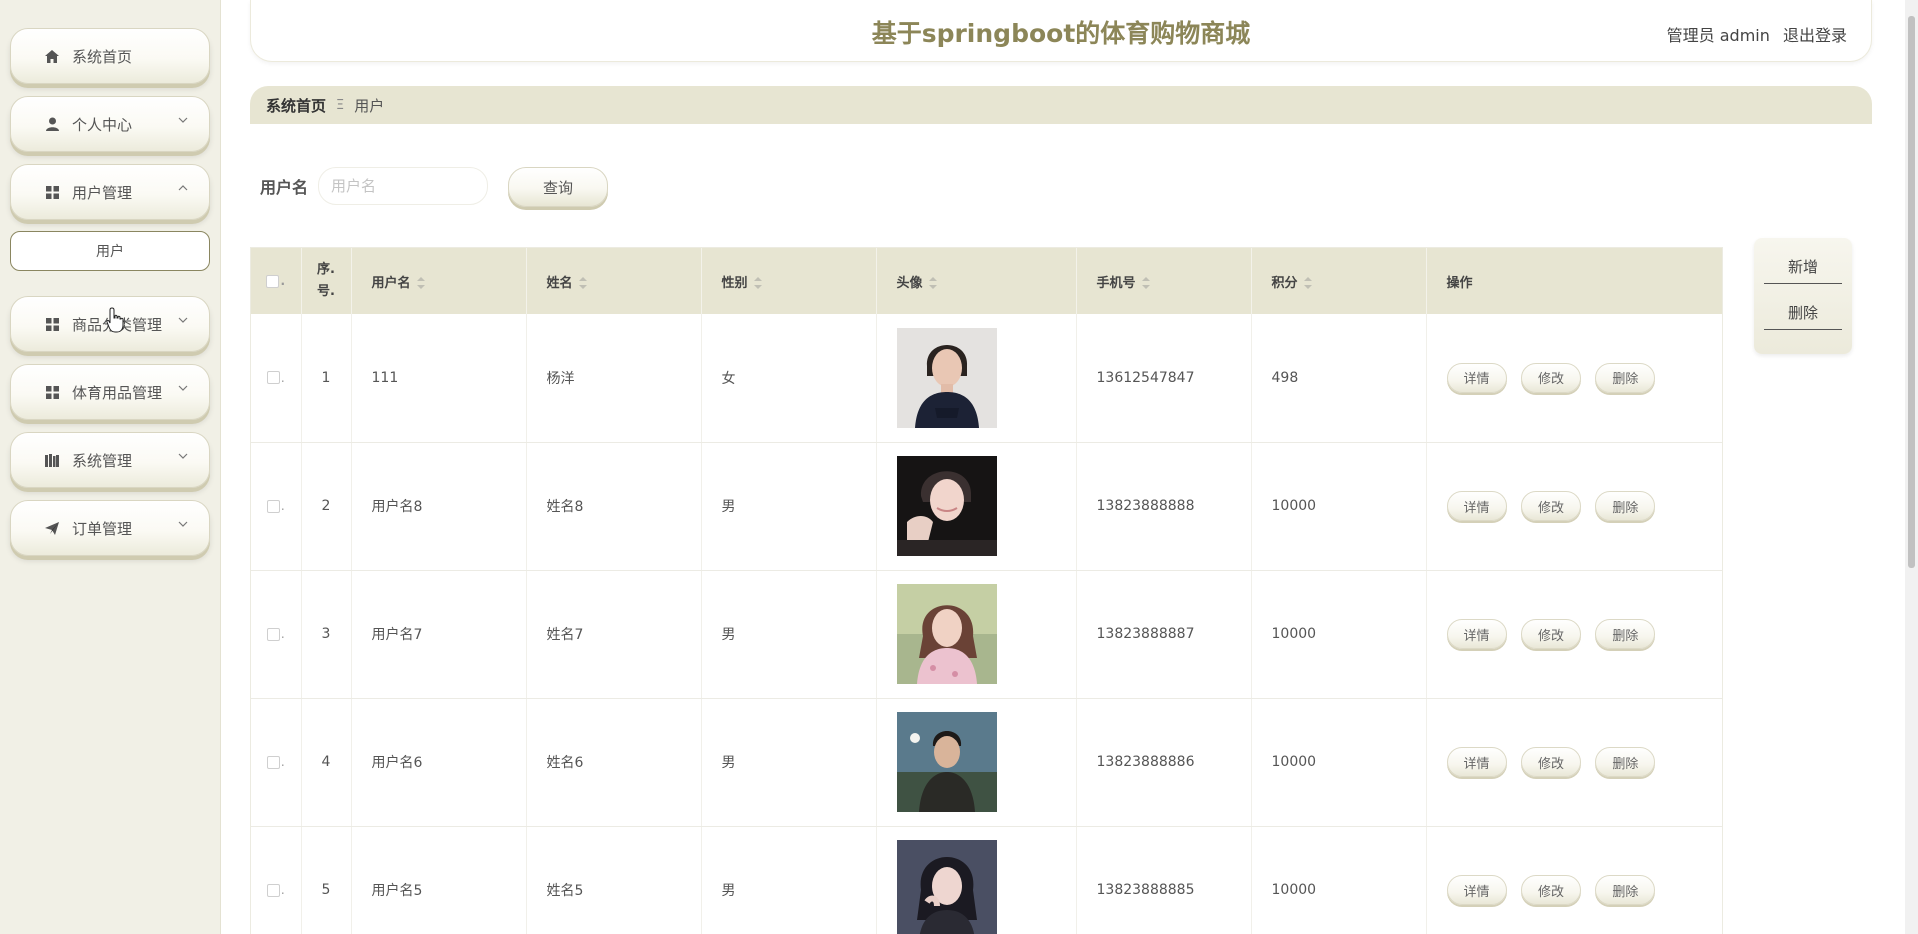 The image size is (1918, 934). What do you see at coordinates (110, 124) in the screenshot?
I see `sidebar-item-personal-center: 个人中心` at bounding box center [110, 124].